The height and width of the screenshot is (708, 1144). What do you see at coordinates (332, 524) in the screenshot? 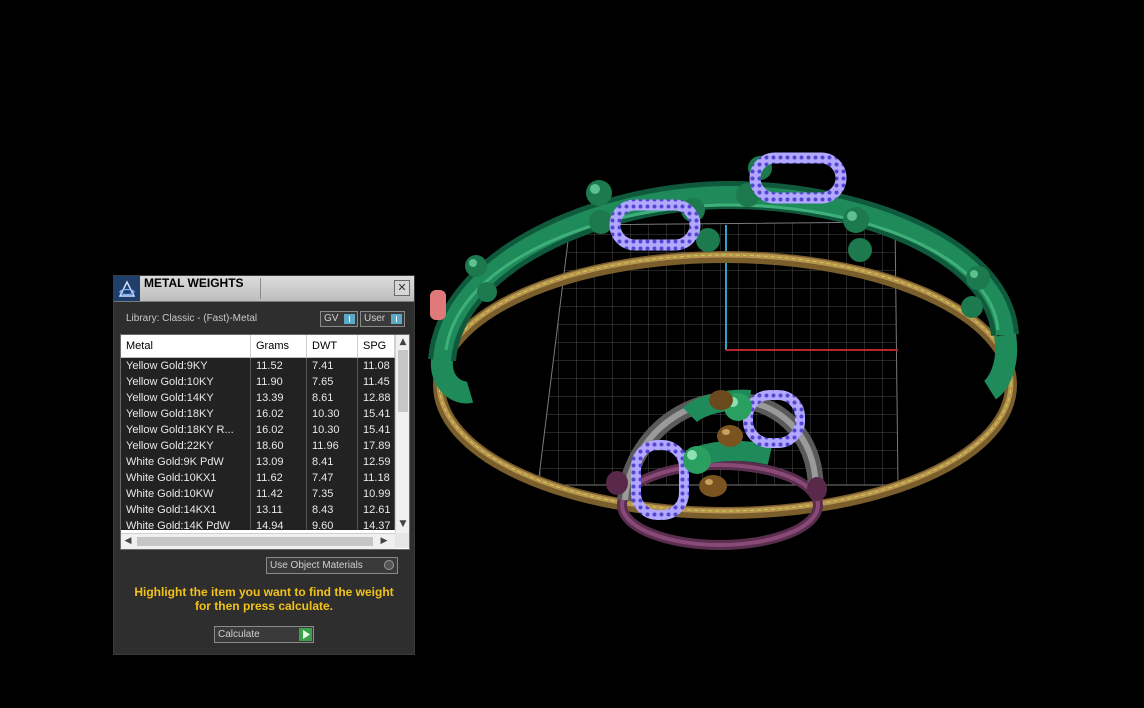
I see `dwt-cell: 9.60` at bounding box center [332, 524].